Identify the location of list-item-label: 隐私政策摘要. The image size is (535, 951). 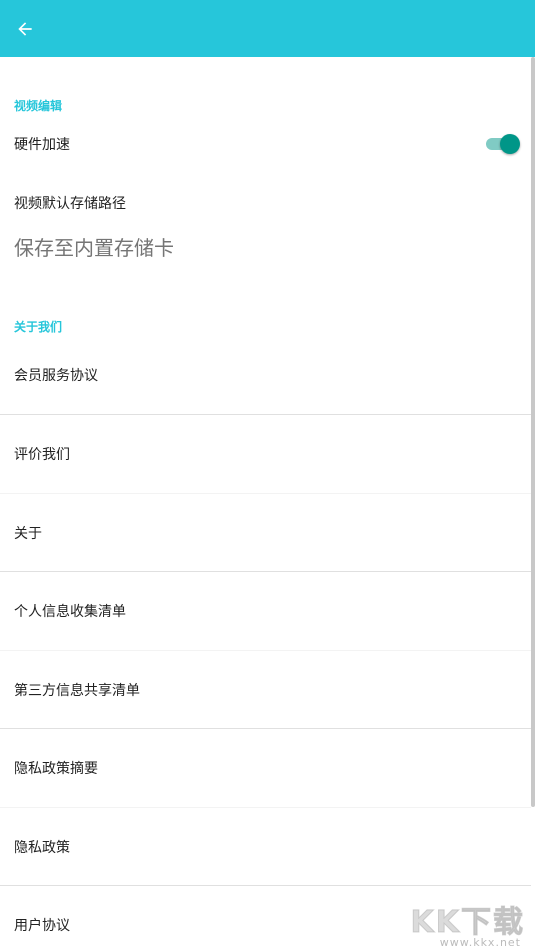
(56, 769).